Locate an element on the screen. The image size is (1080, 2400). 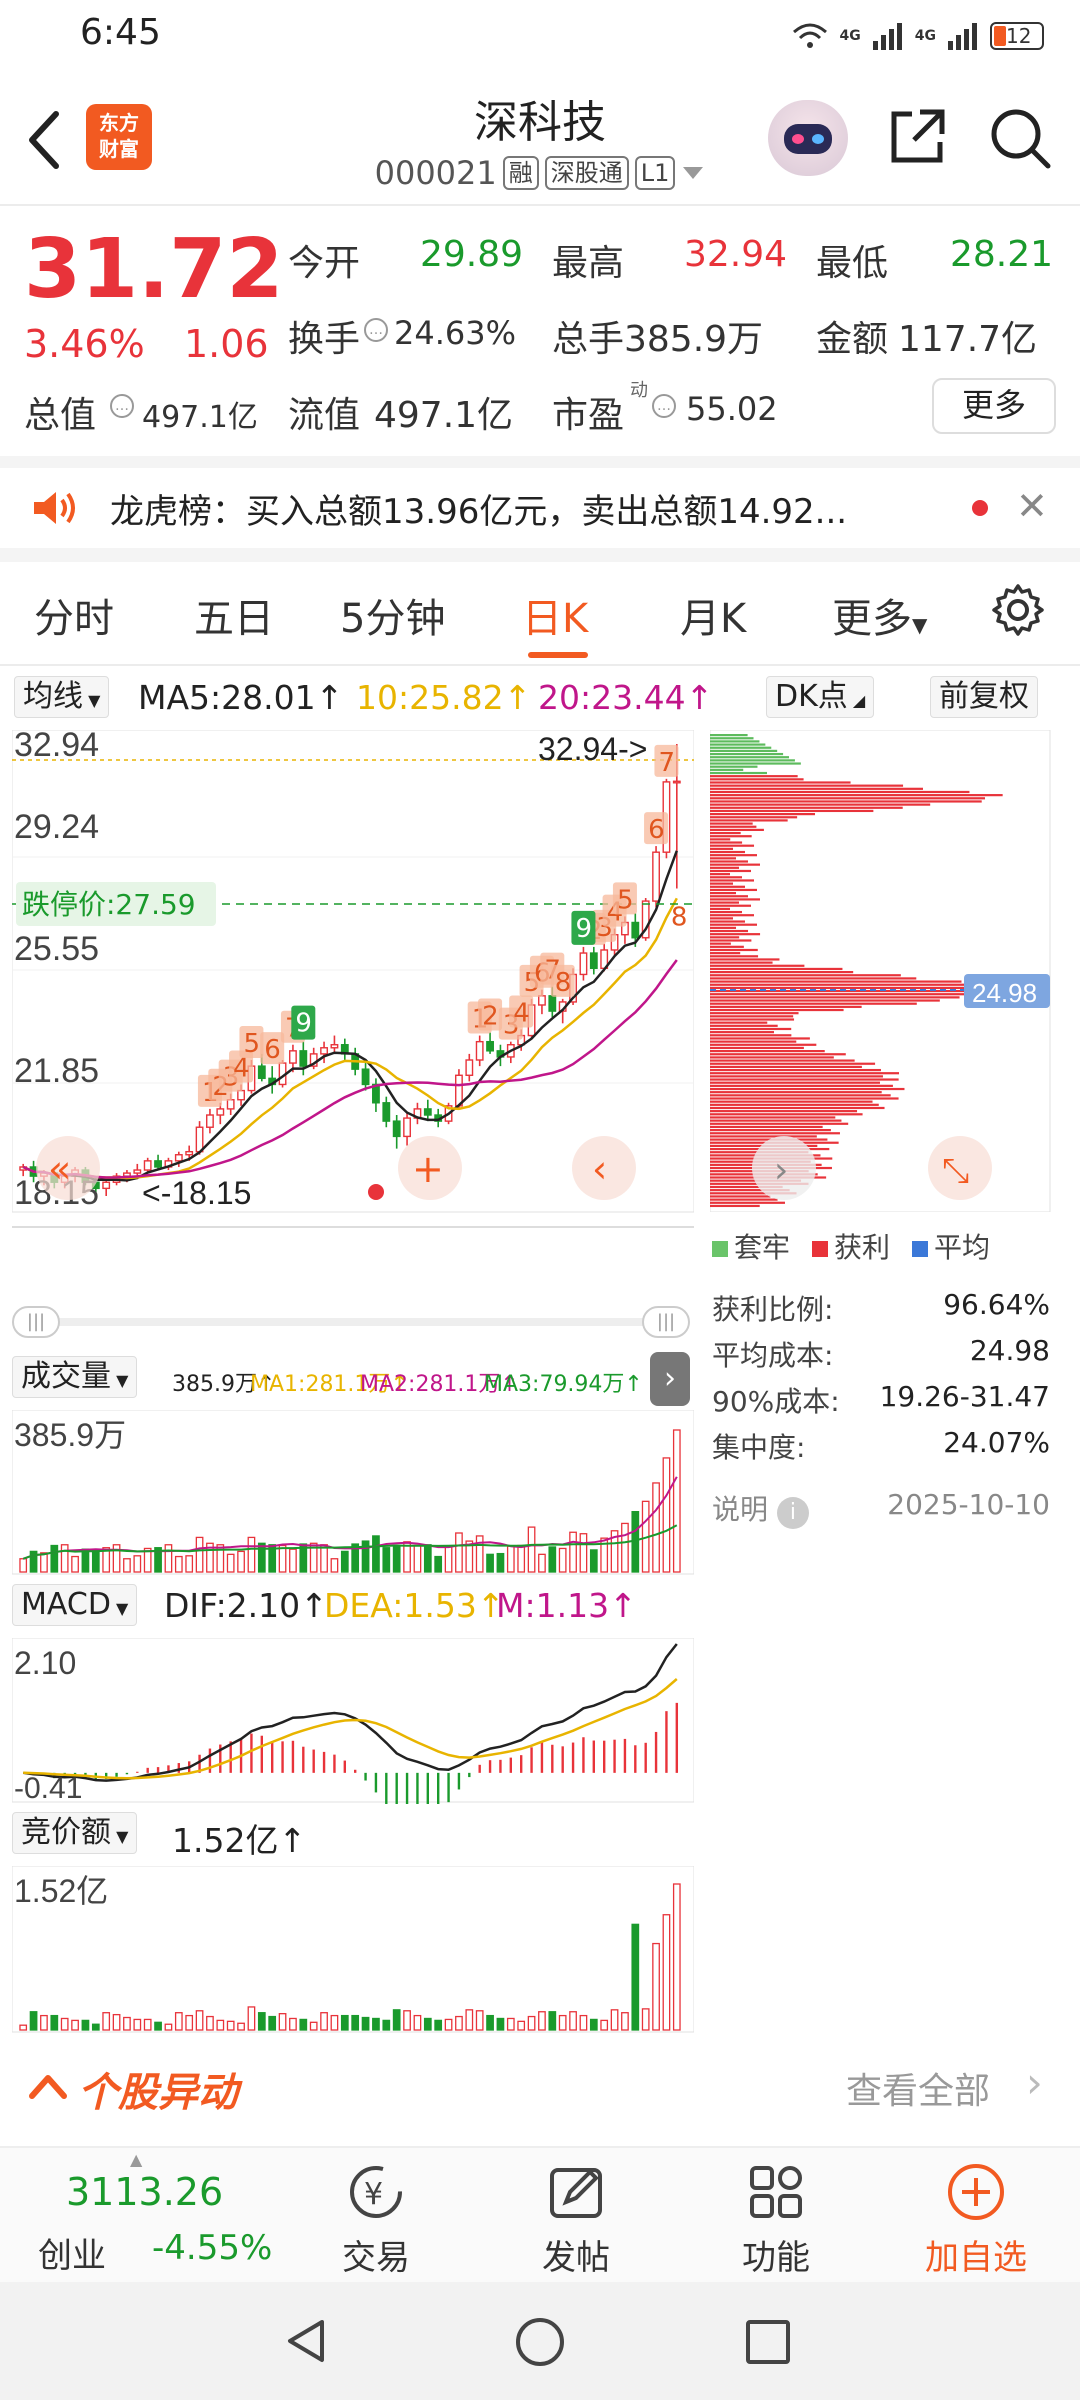
avg-cost-value: 24.98 is located at coordinates (1009, 1350).